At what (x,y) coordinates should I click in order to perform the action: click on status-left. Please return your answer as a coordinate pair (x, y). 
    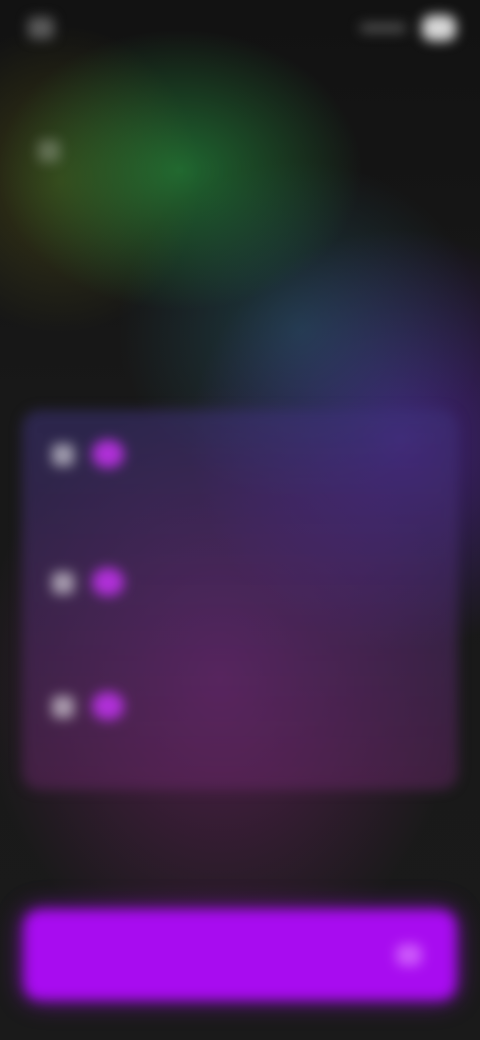
    Looking at the image, I should click on (47, 28).